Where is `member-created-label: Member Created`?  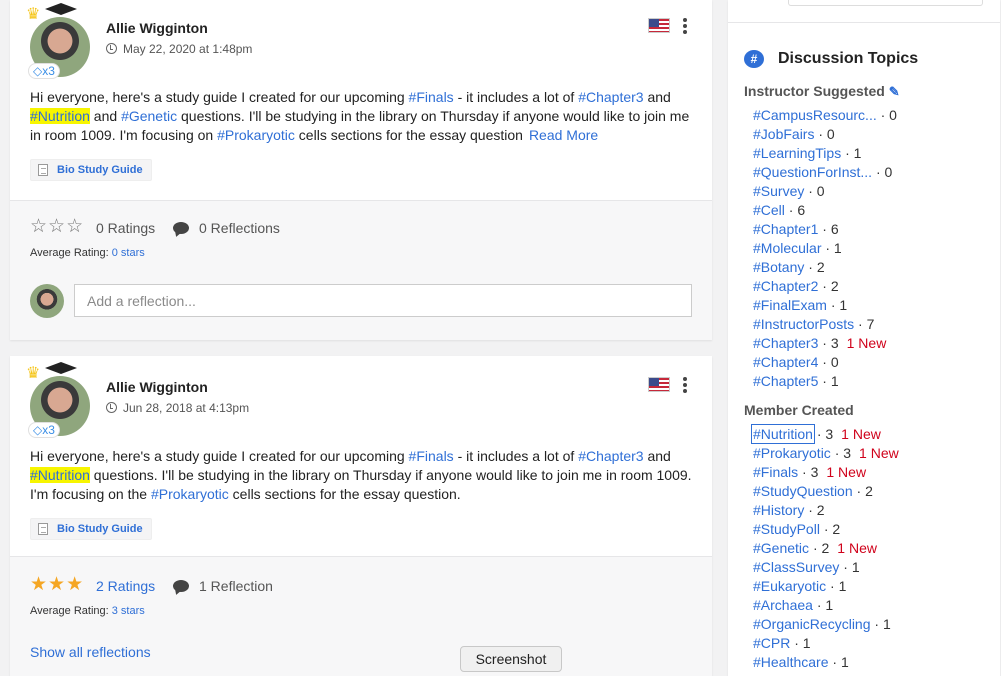
member-created-label: Member Created is located at coordinates (799, 410).